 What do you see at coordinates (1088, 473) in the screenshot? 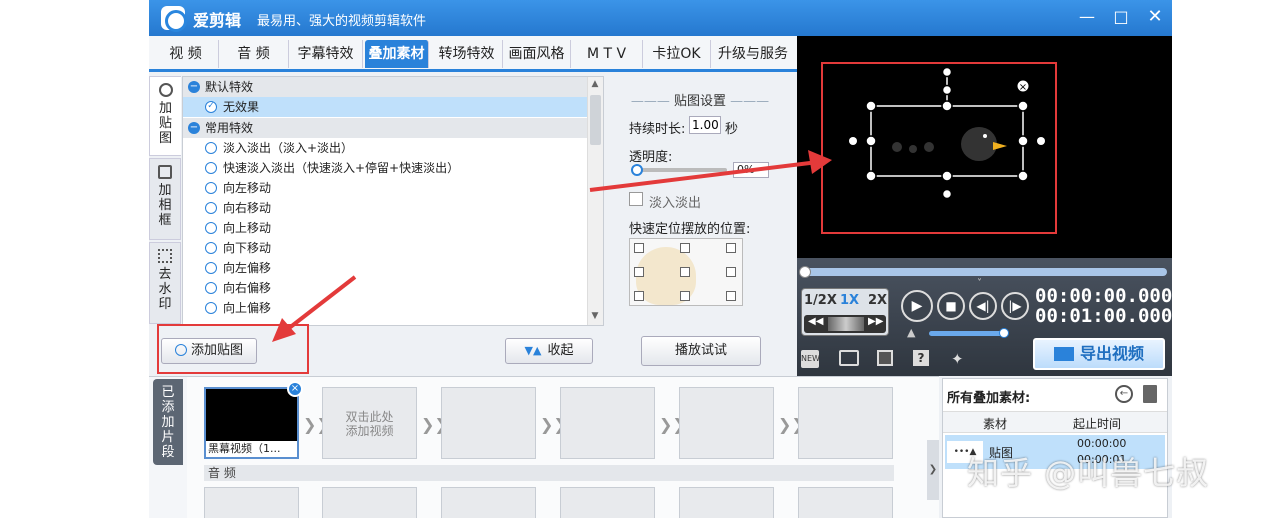
I see `watermark-text: 知乎 @叫兽七叔` at bounding box center [1088, 473].